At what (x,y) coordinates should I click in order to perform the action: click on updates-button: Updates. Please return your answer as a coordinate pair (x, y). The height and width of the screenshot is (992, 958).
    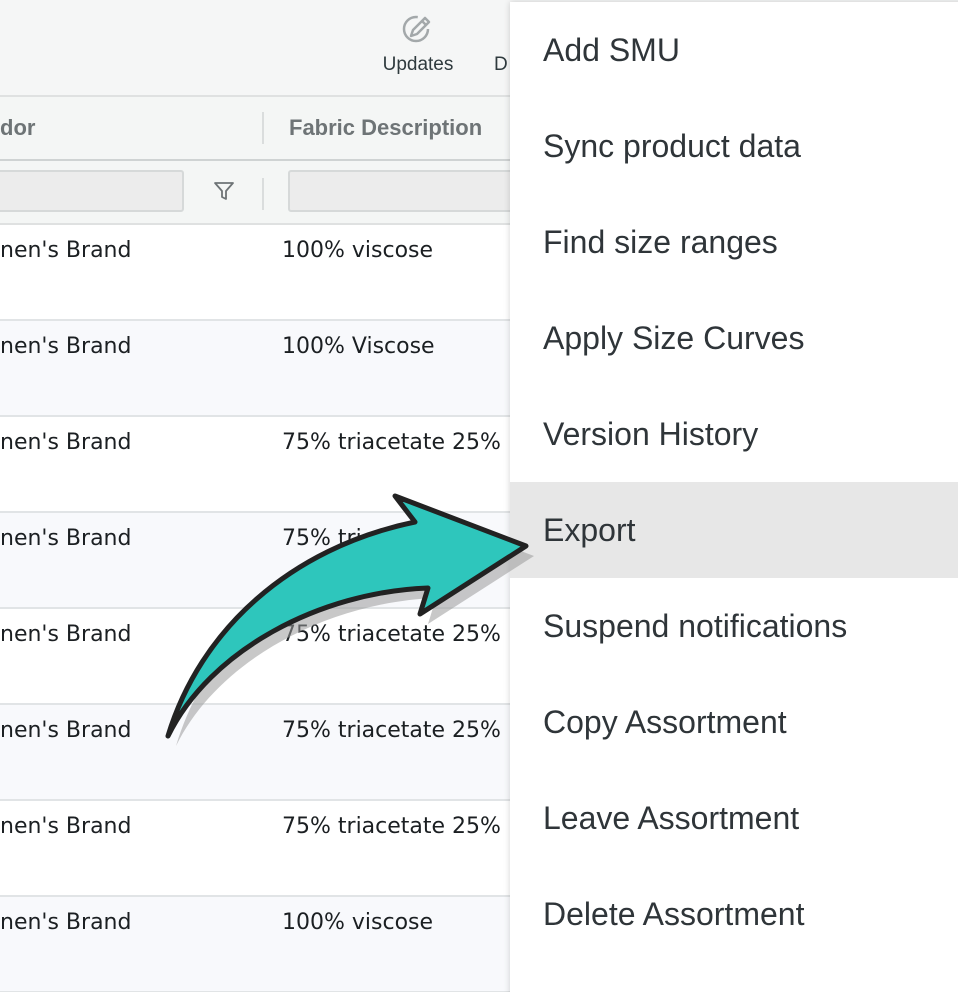
    Looking at the image, I should click on (418, 44).